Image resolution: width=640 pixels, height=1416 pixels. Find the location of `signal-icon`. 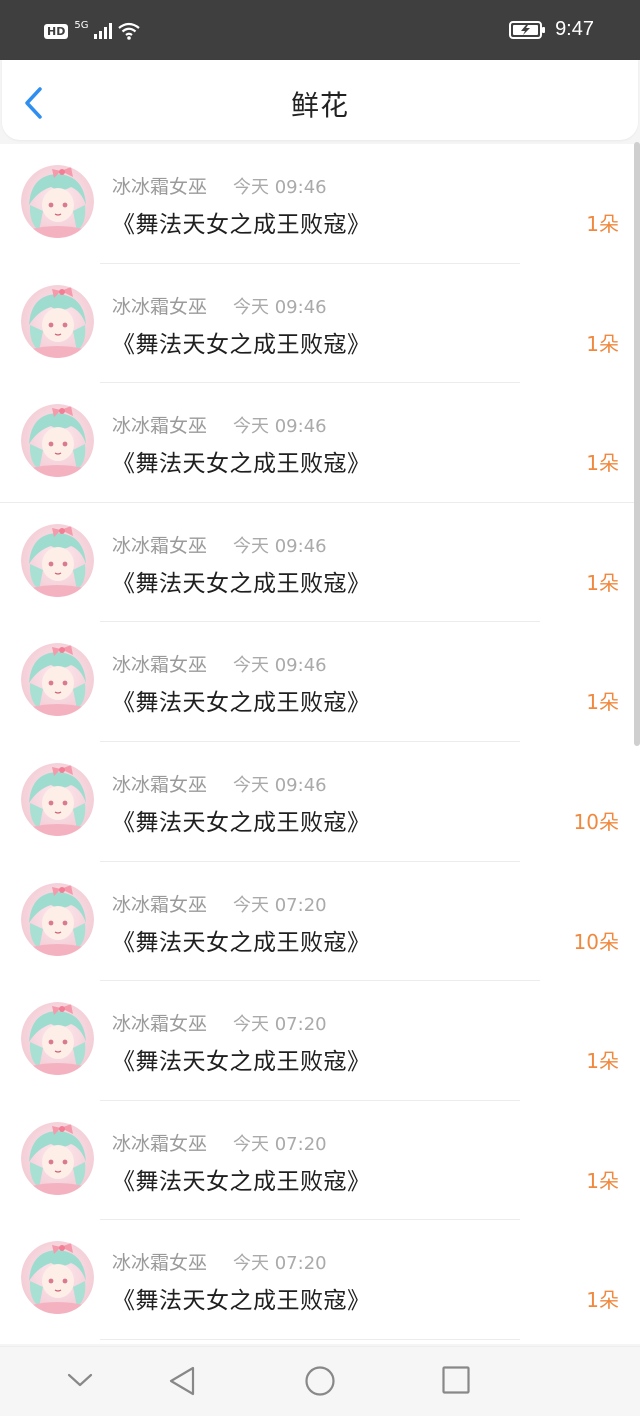

signal-icon is located at coordinates (103, 31).